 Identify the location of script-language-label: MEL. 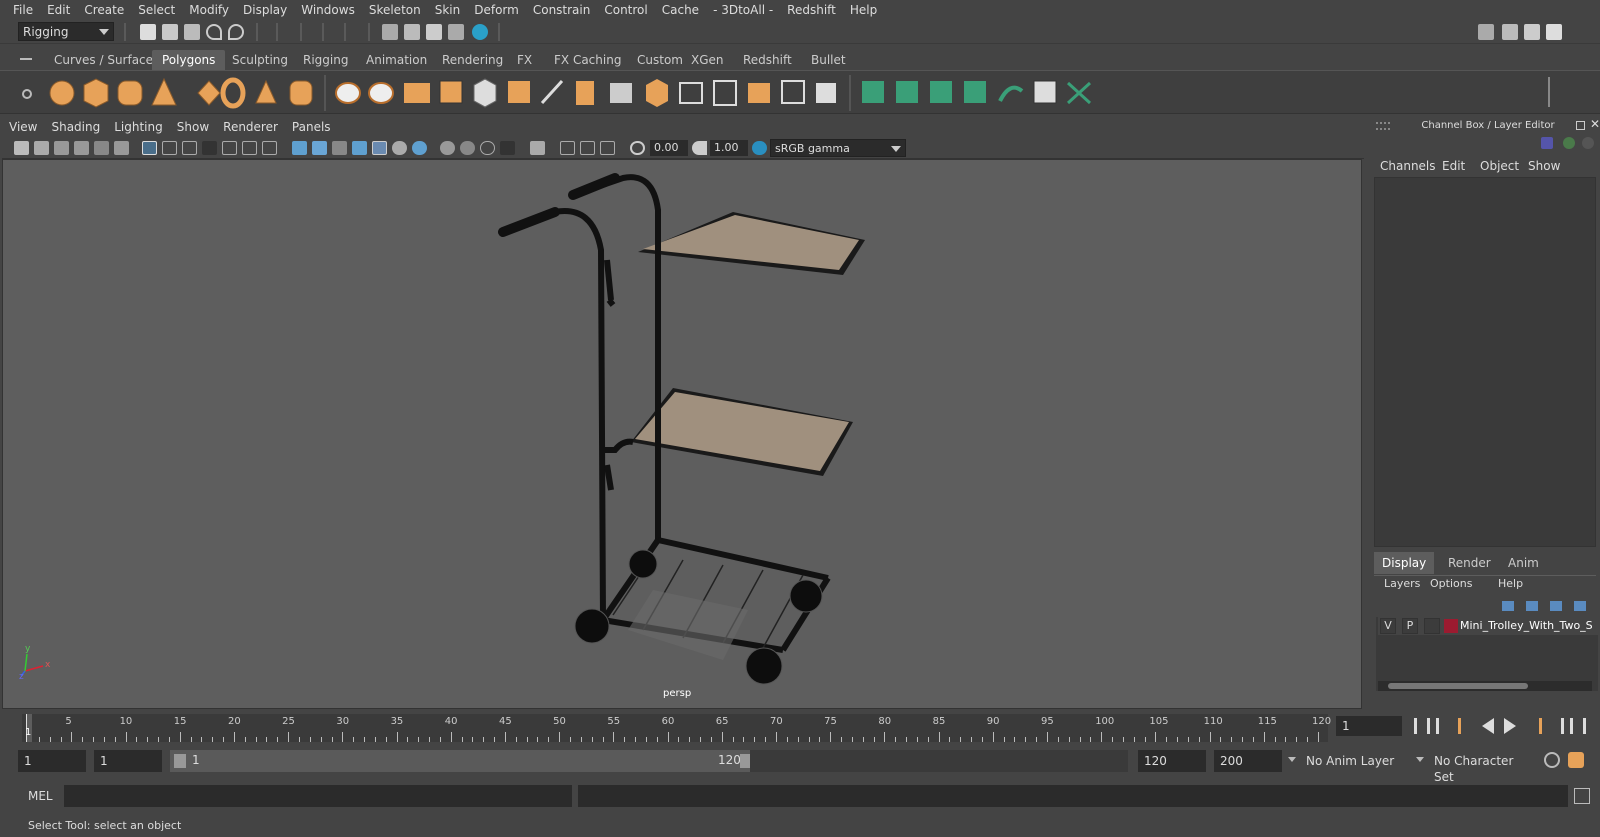
(40, 796).